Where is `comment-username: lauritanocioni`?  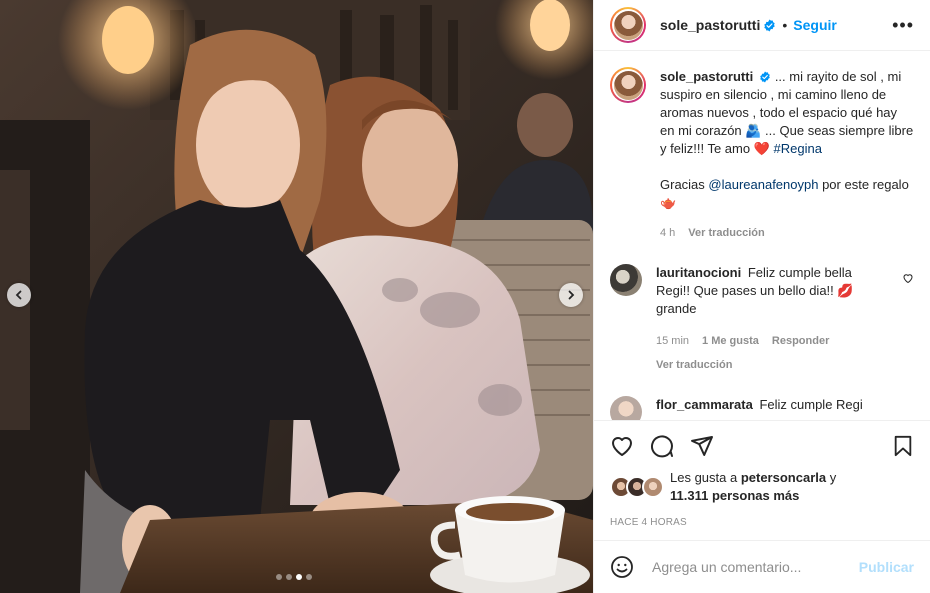 comment-username: lauritanocioni is located at coordinates (698, 272).